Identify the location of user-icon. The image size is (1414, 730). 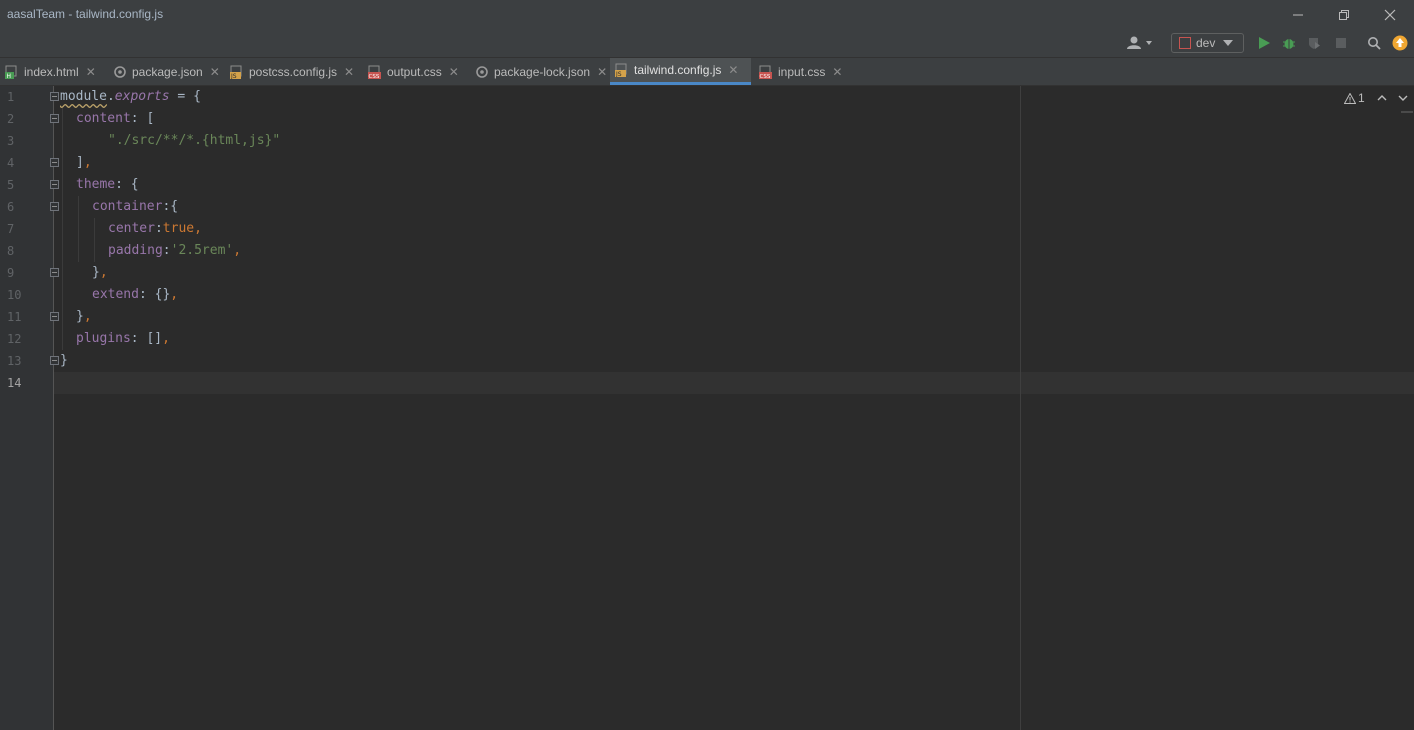
(1139, 42).